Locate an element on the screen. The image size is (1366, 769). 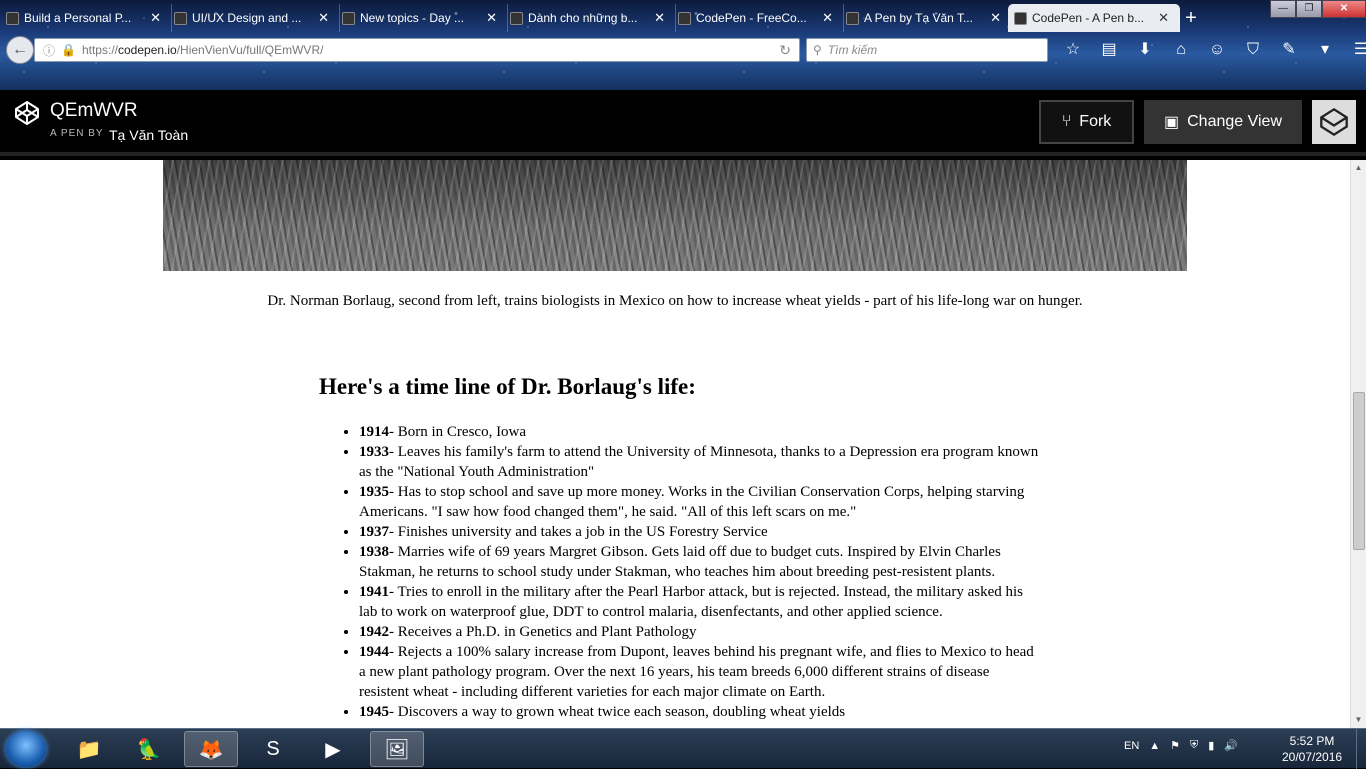
avatar is located at coordinates (1334, 122).